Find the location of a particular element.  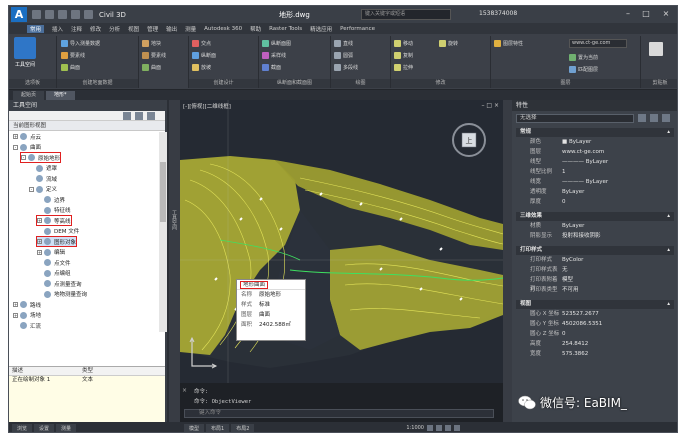

select-objects-icon is located at coordinates (654, 118).